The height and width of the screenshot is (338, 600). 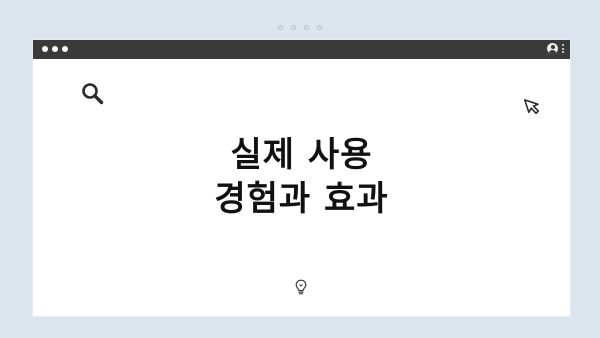 What do you see at coordinates (532, 107) in the screenshot?
I see `cursor-pointer-icon` at bounding box center [532, 107].